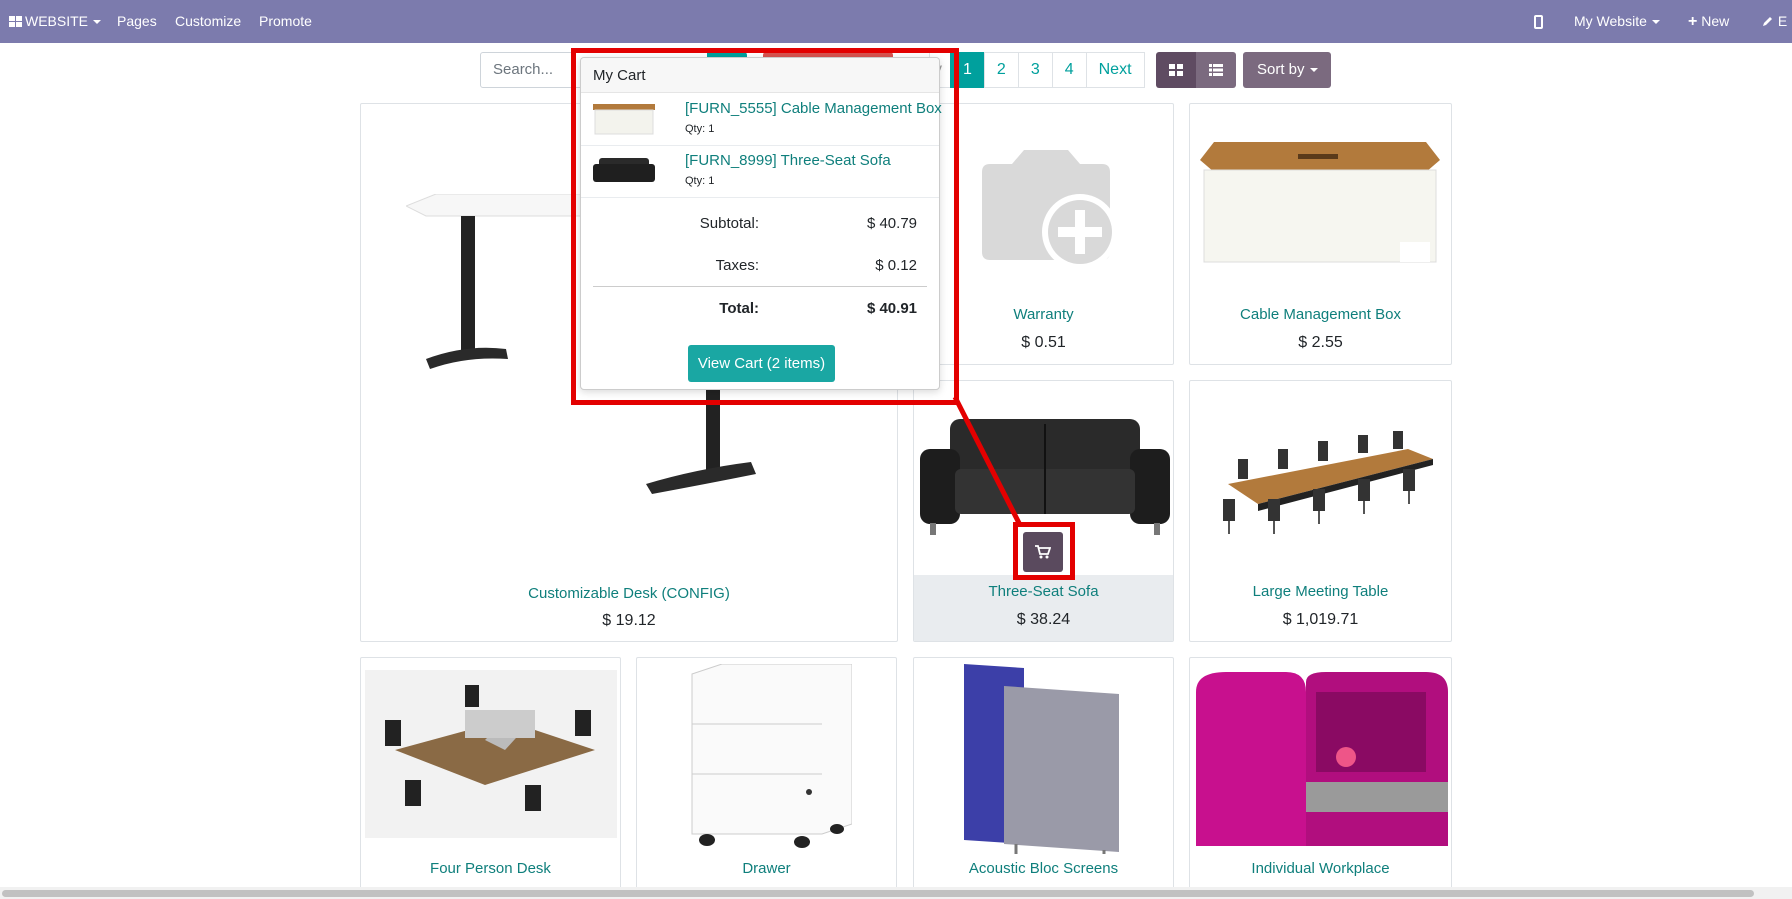 This screenshot has width=1792, height=899. Describe the element at coordinates (987, 461) in the screenshot. I see `highlight-connector-line` at that location.